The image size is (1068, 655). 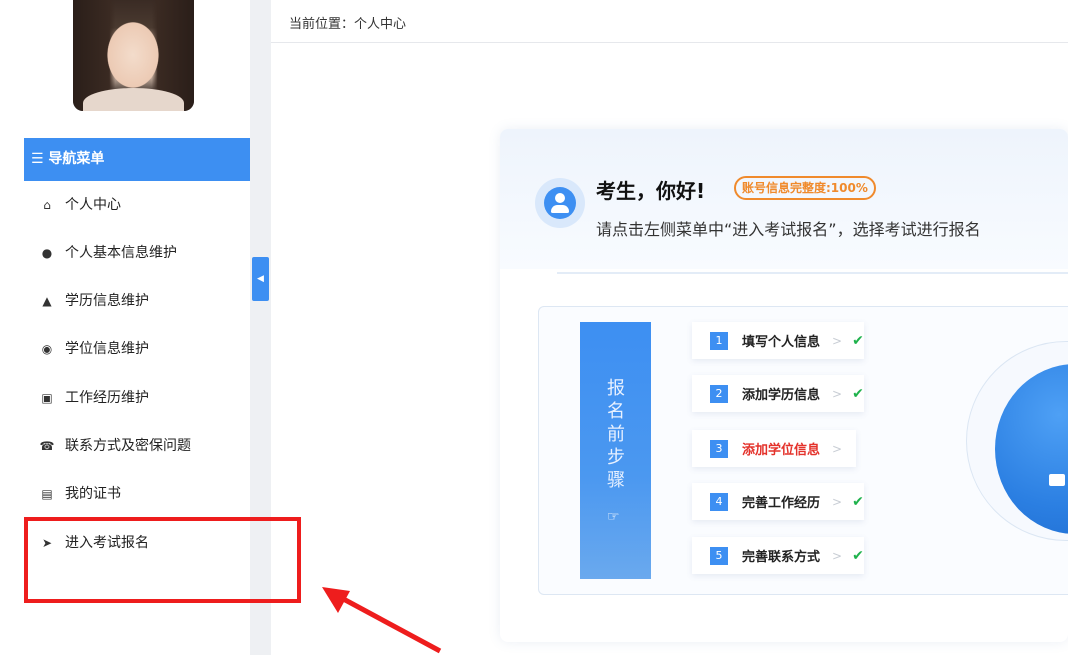 What do you see at coordinates (613, 517) in the screenshot?
I see `pointing-hand-icon: ☞` at bounding box center [613, 517].